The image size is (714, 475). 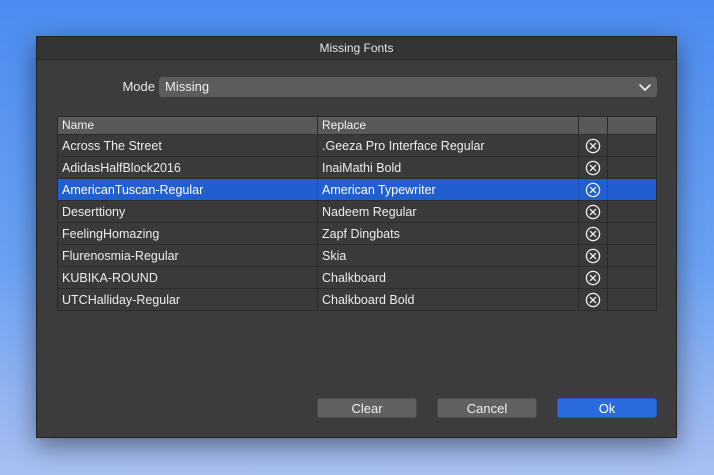 What do you see at coordinates (448, 255) in the screenshot?
I see `replacement-font-cell: Skia` at bounding box center [448, 255].